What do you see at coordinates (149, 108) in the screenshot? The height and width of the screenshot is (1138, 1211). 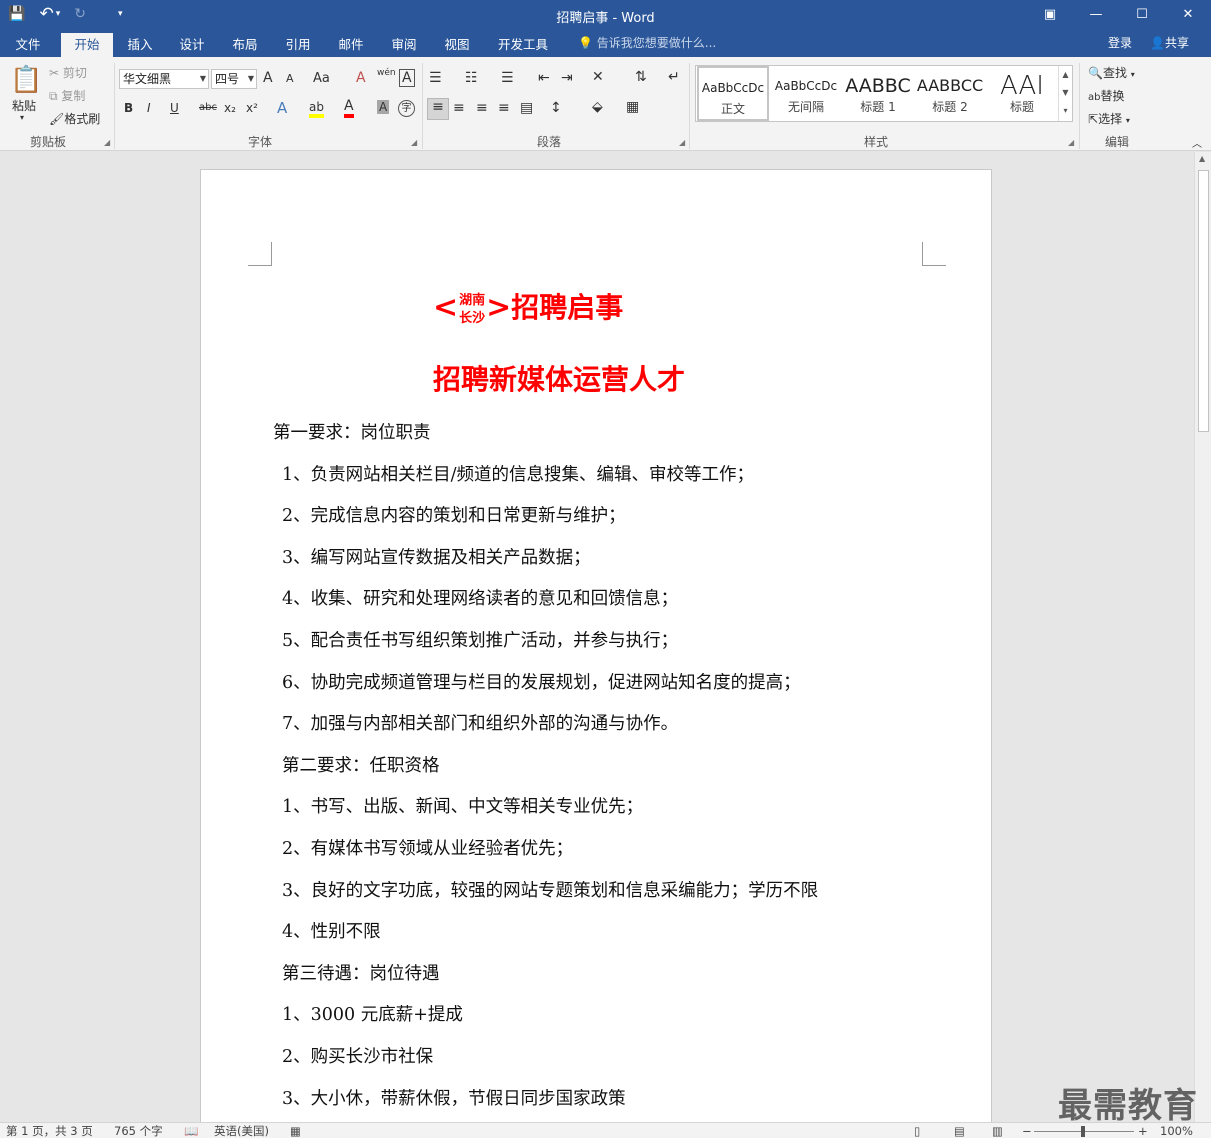 I see `italic-button: I` at bounding box center [149, 108].